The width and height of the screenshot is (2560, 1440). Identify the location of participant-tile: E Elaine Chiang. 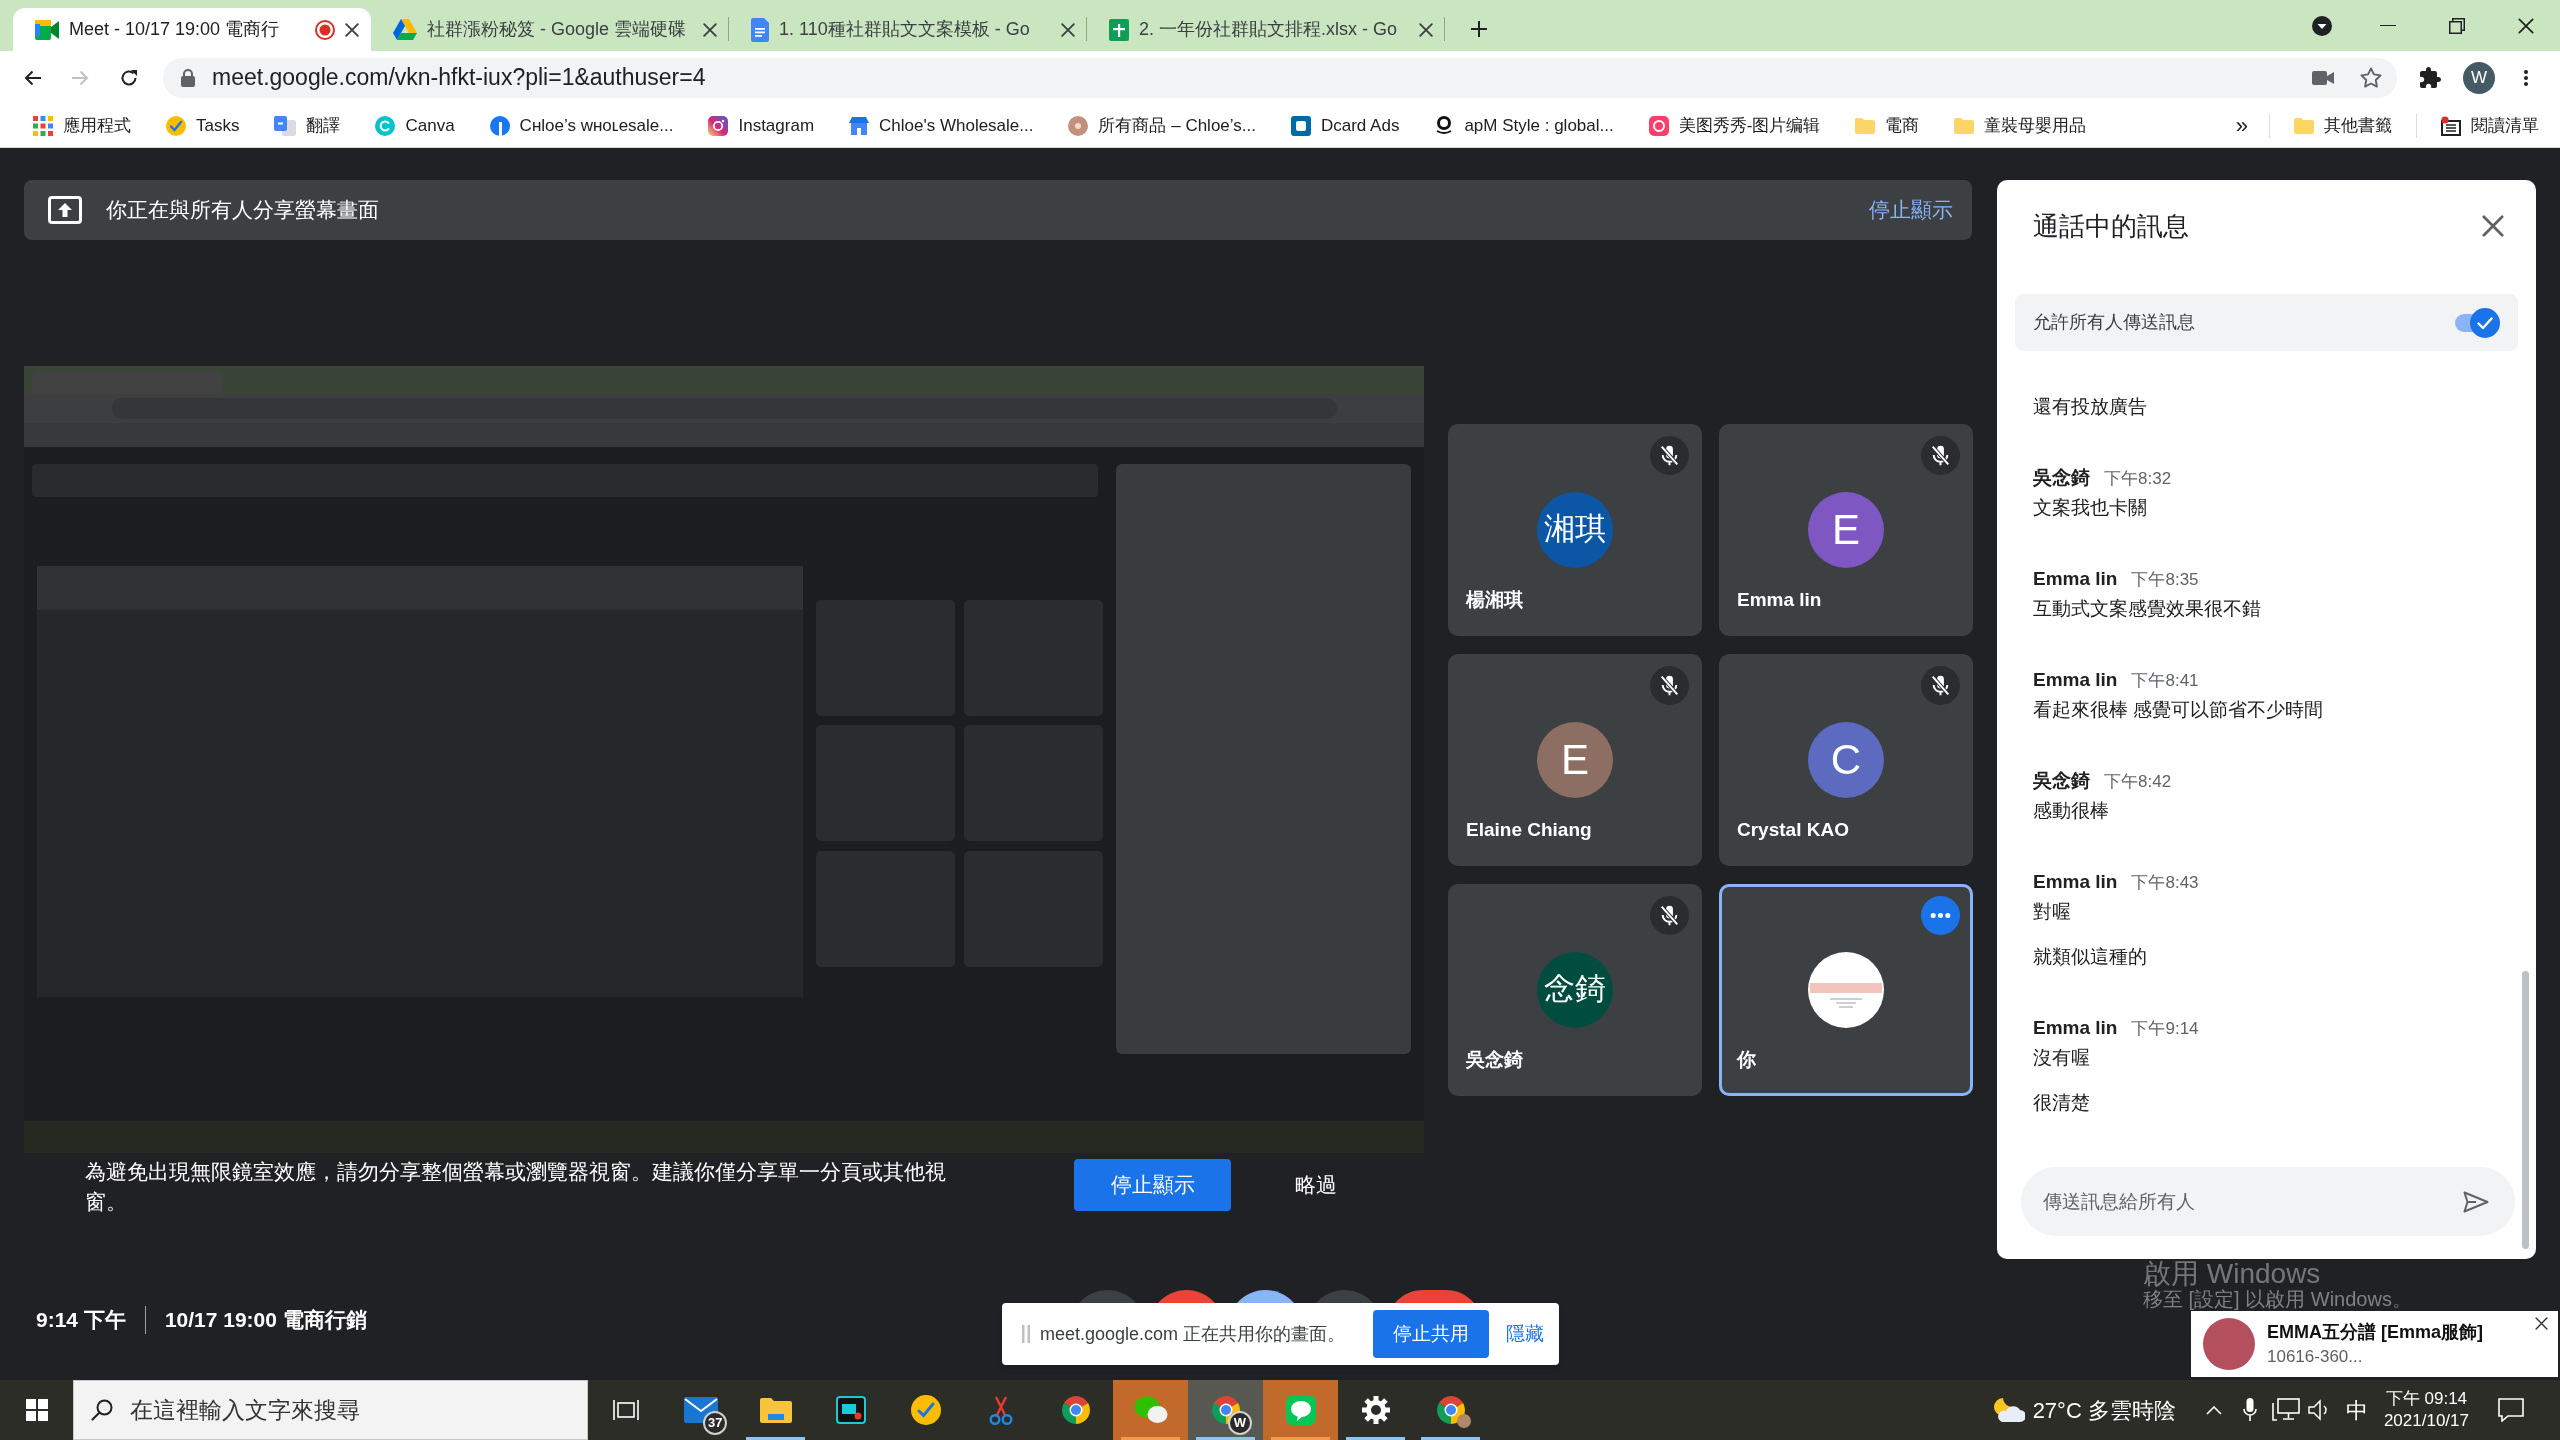
(1575, 759).